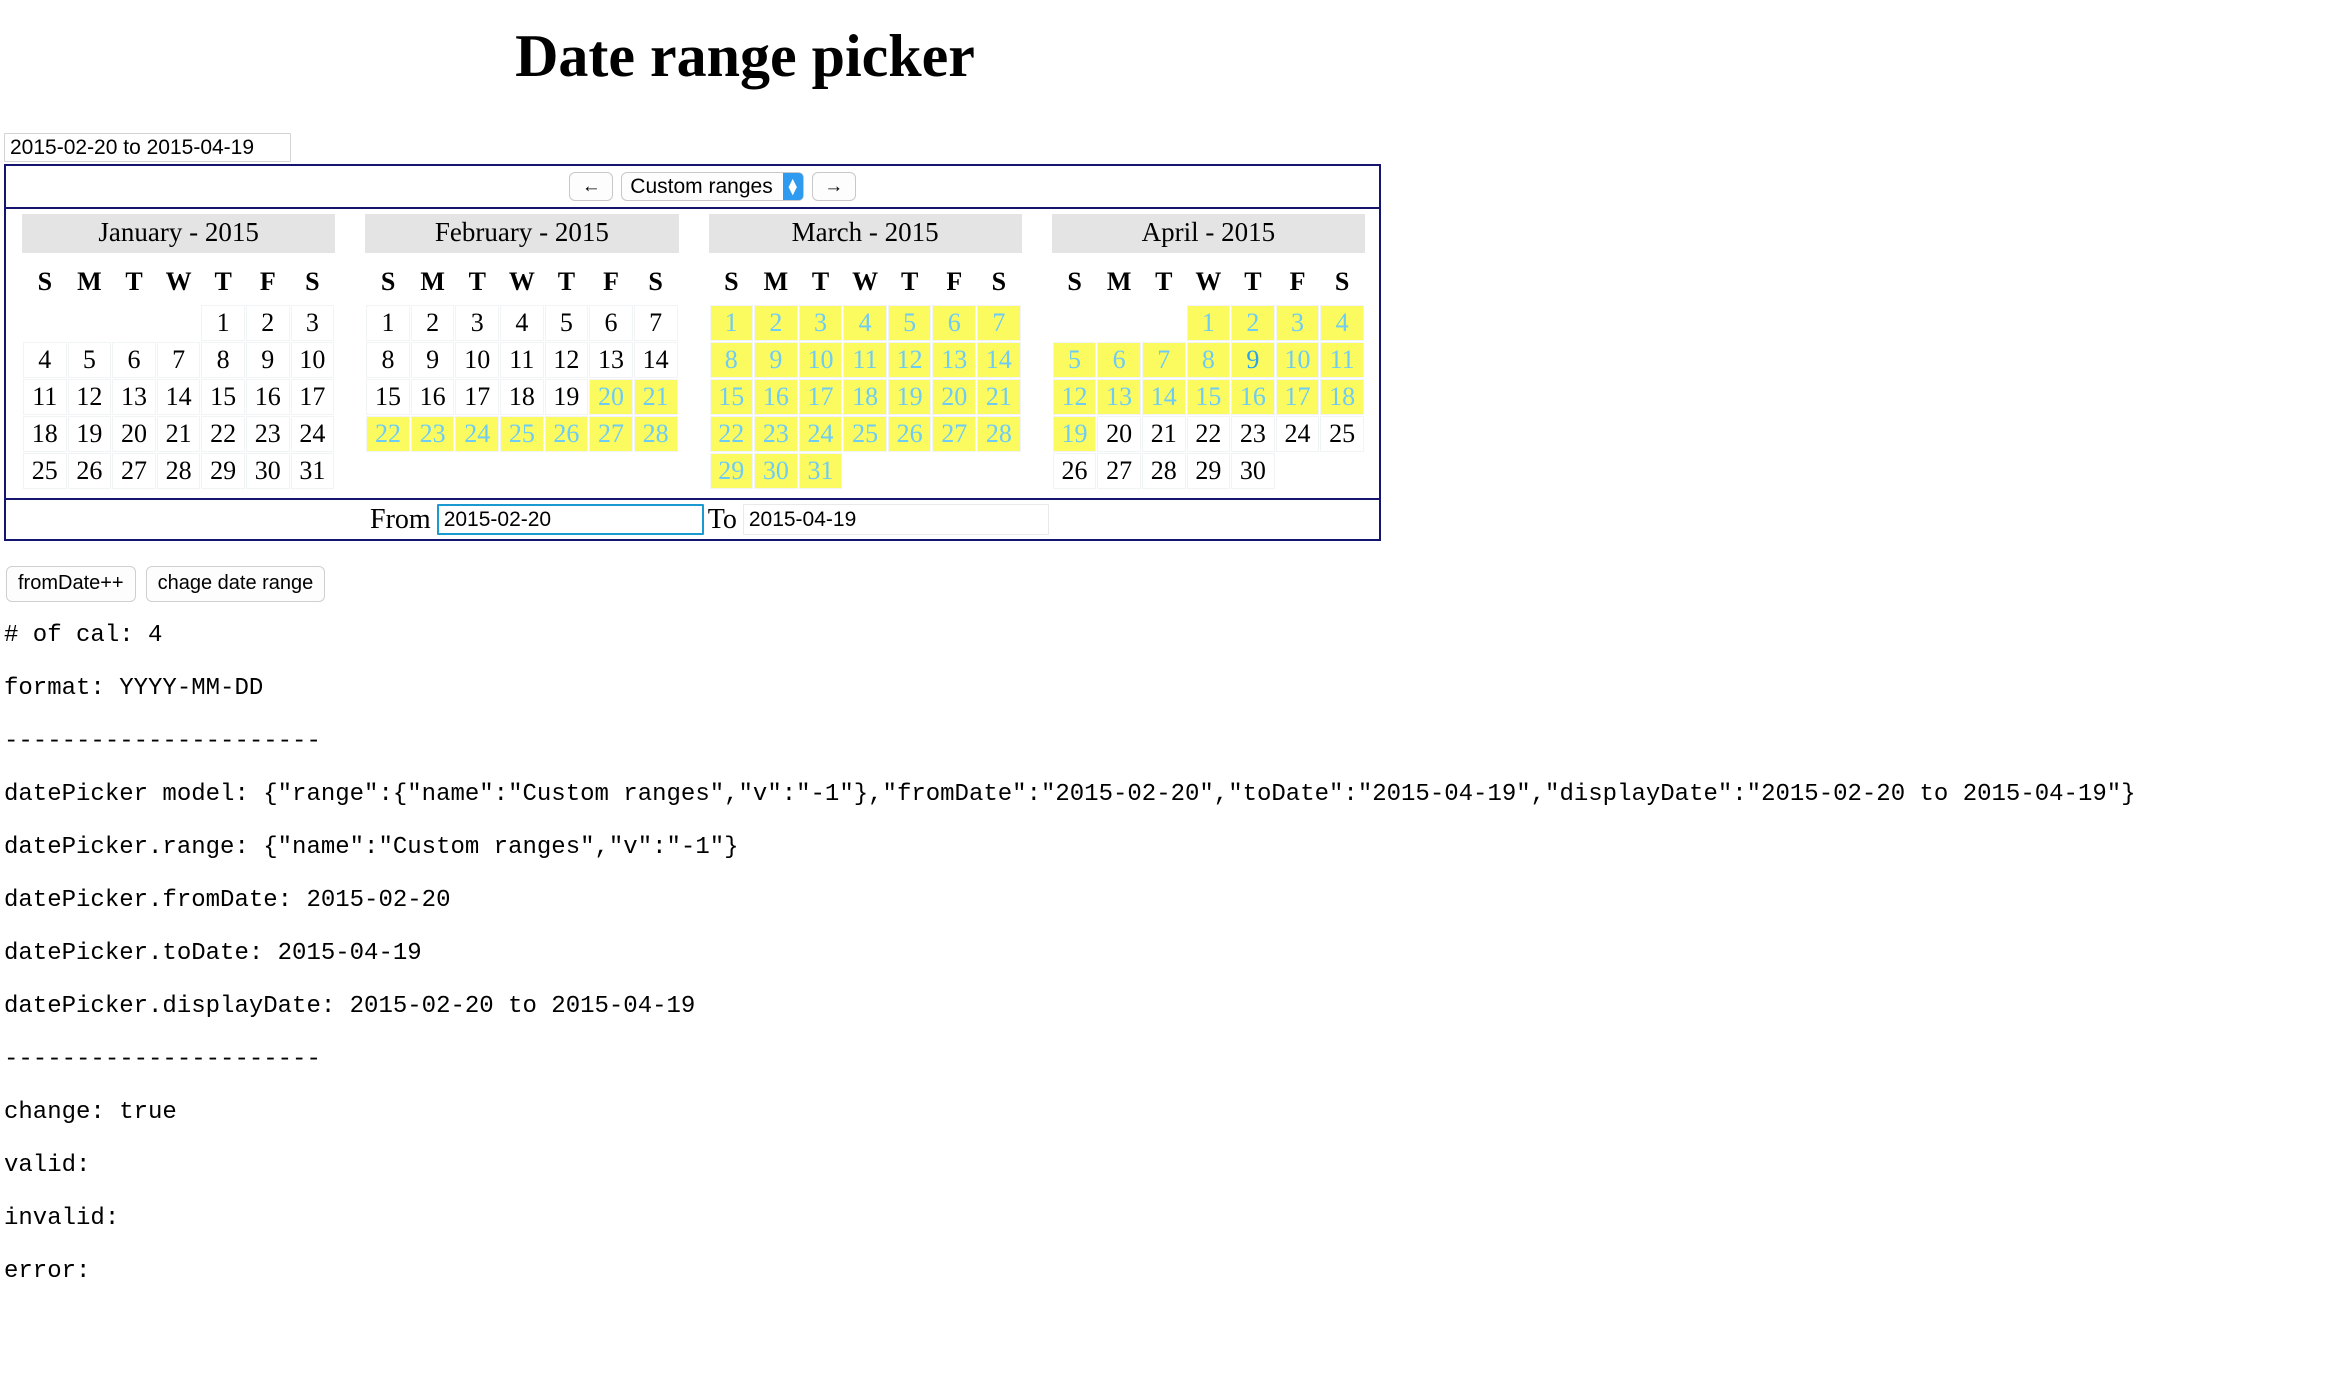 This screenshot has height=1394, width=2334. Describe the element at coordinates (999, 434) in the screenshot. I see `calendar-day-selected: 28` at that location.